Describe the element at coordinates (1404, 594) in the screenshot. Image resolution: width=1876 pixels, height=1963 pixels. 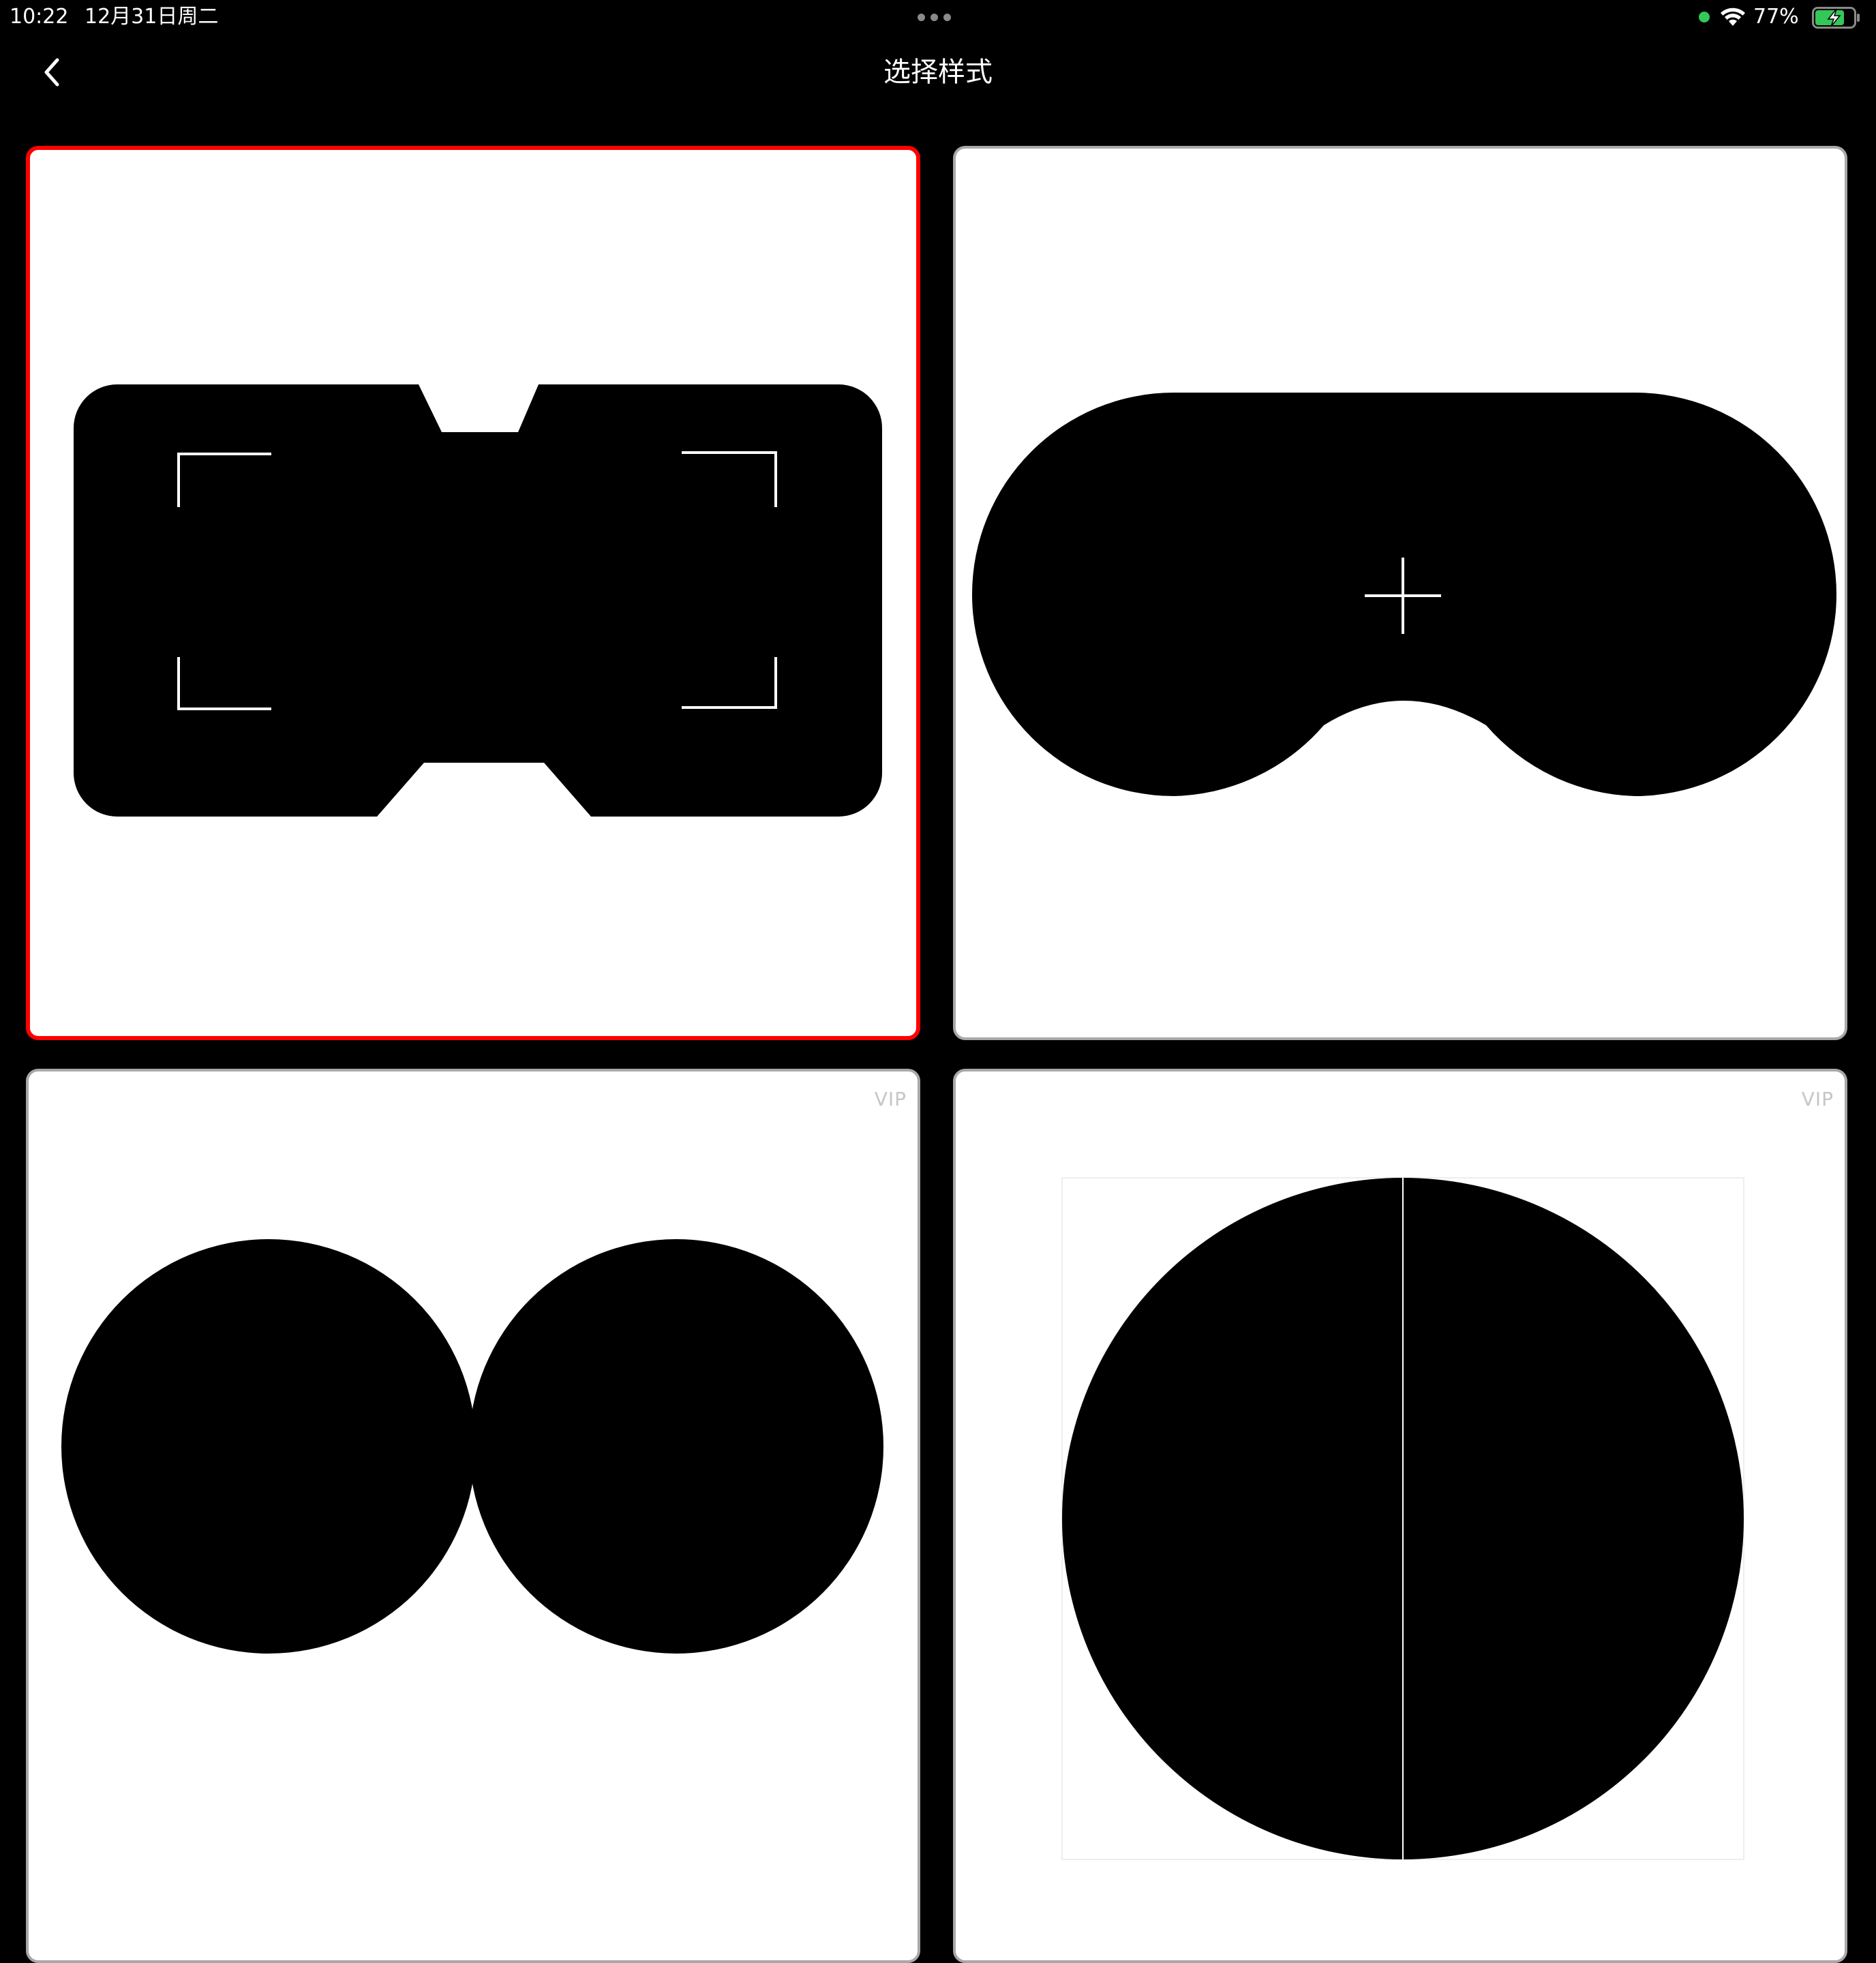
I see `oval-crosshair-shape` at that location.